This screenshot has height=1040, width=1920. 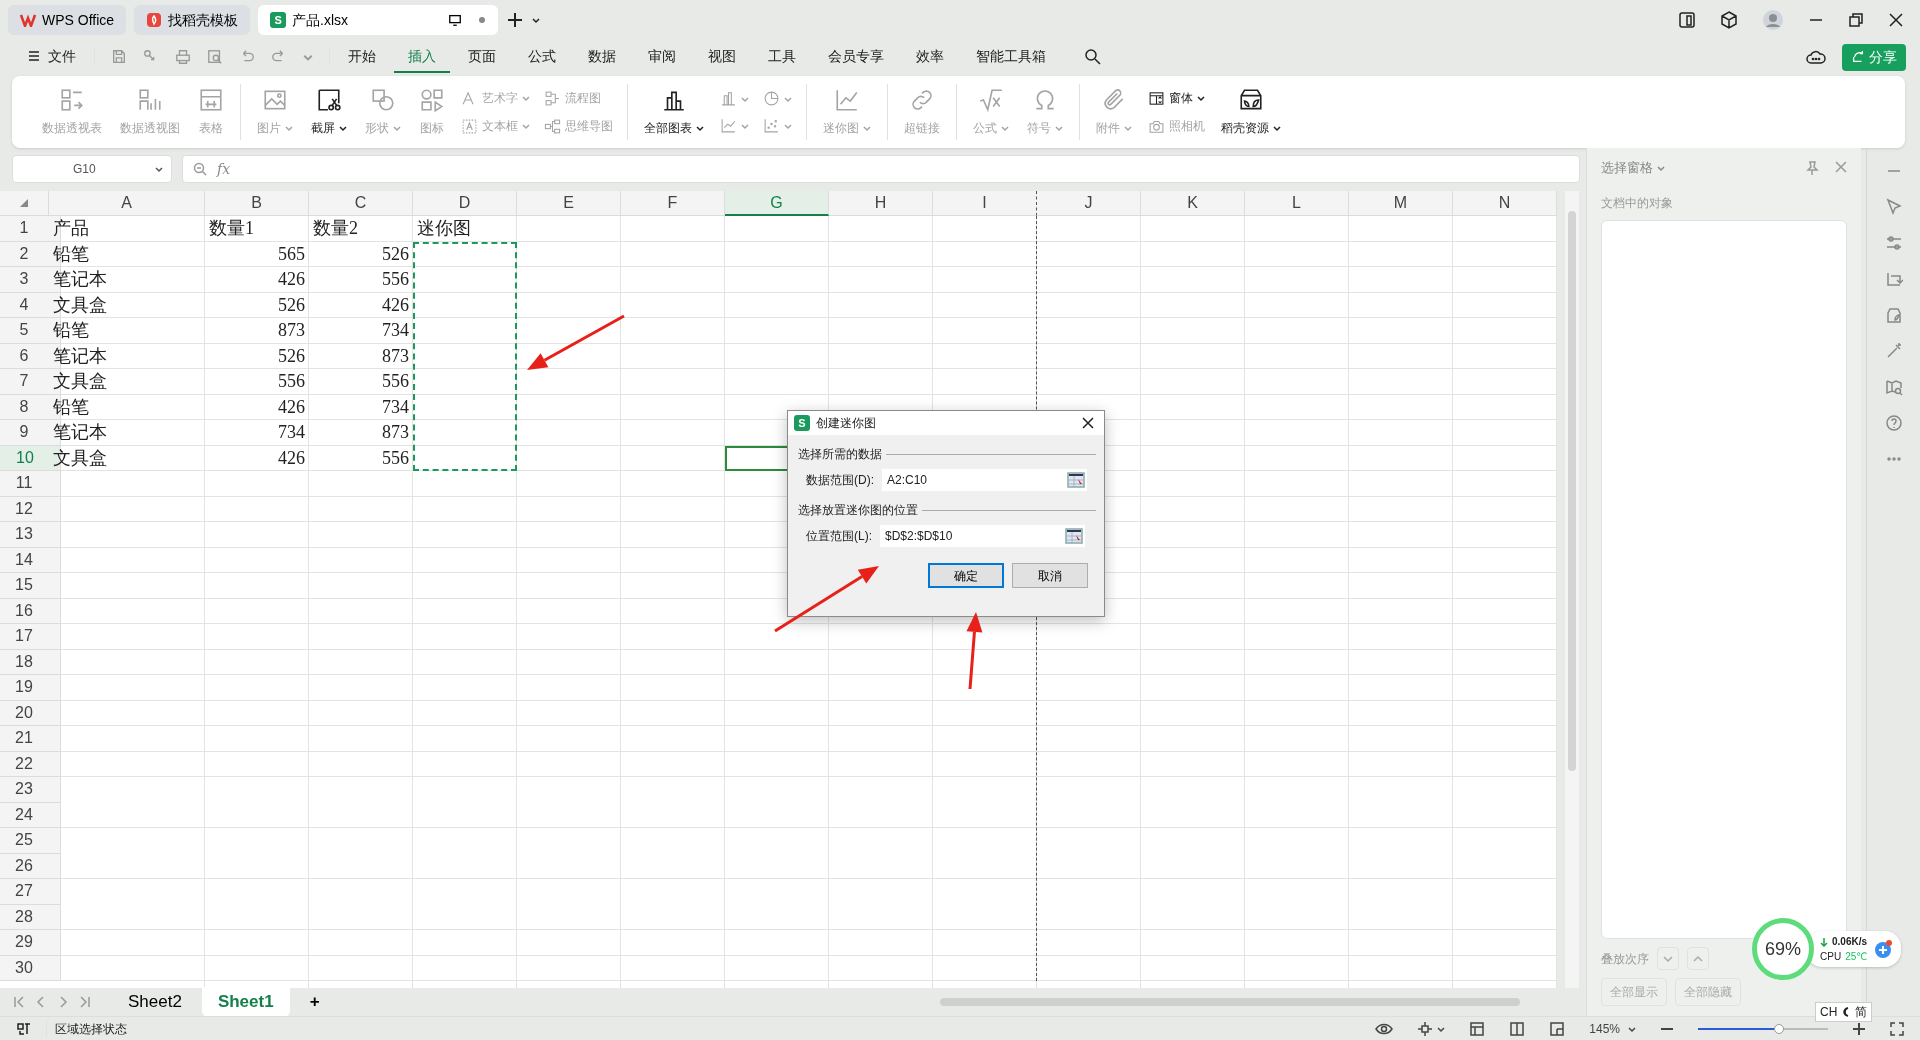 I want to click on macro-icon, so click(x=24, y=1028).